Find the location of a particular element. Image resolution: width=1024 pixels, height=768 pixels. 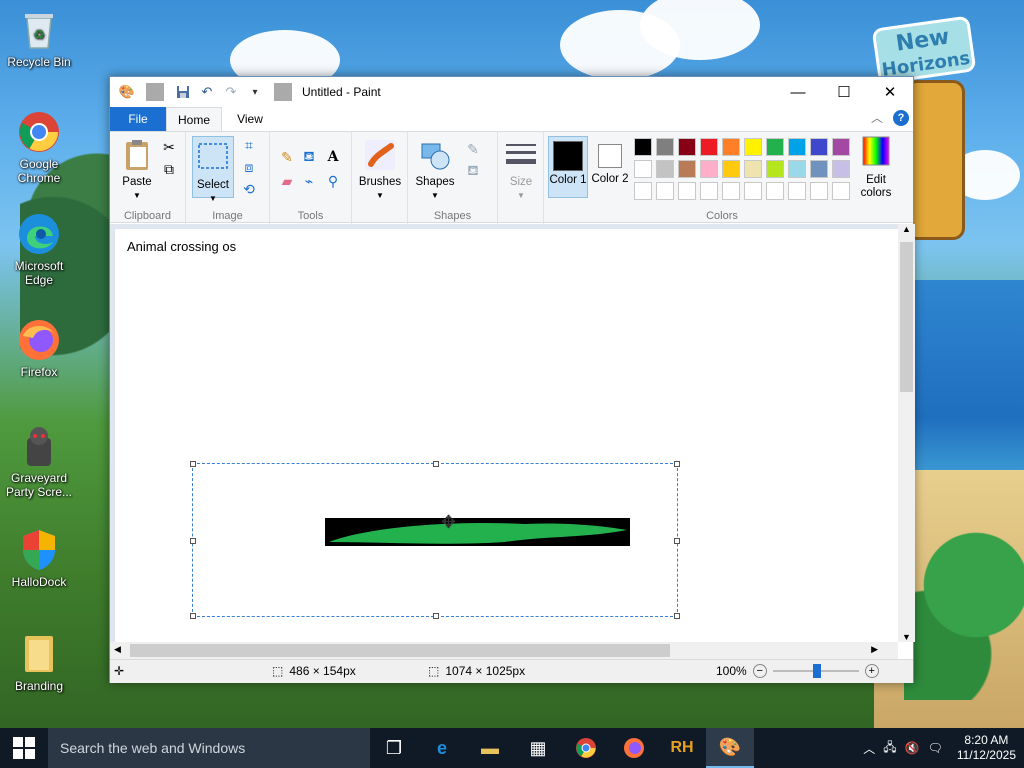

collapse-ribbon-icon: ︿ is located at coordinates (877, 117).